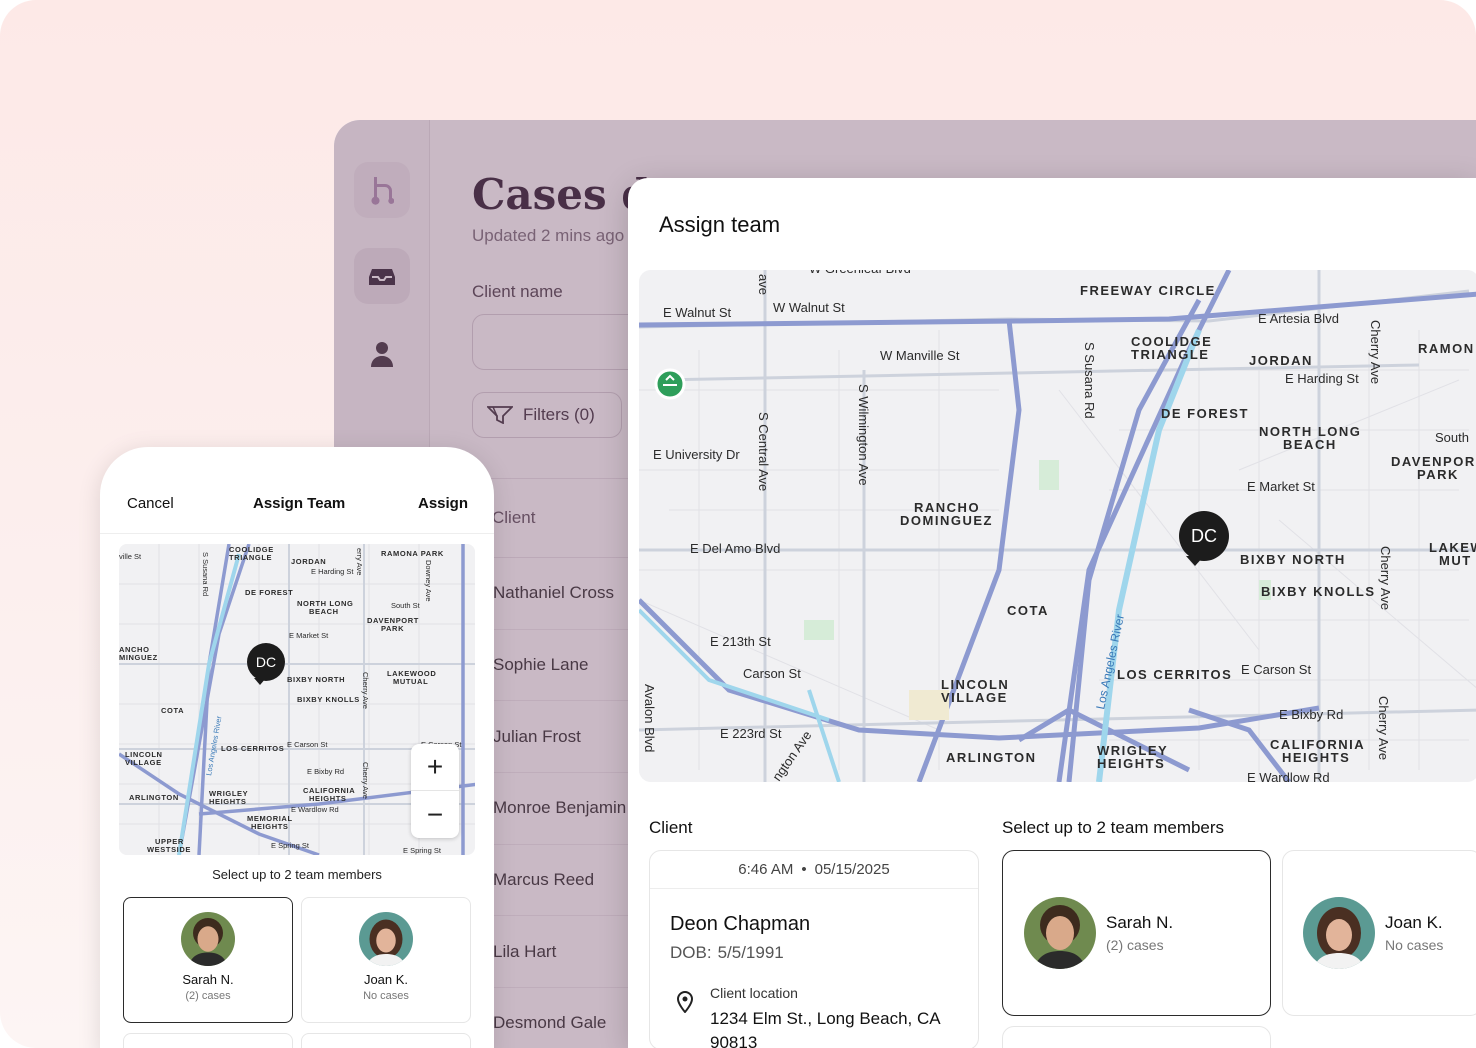 The image size is (1476, 1048). What do you see at coordinates (1204, 536) in the screenshot?
I see `marker-label: DC` at bounding box center [1204, 536].